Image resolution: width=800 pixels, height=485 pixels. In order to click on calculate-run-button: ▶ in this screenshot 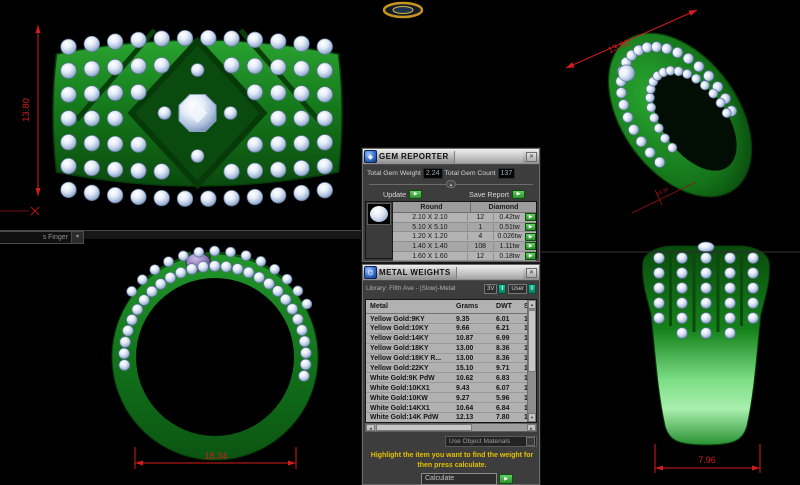, I will do `click(506, 479)`.